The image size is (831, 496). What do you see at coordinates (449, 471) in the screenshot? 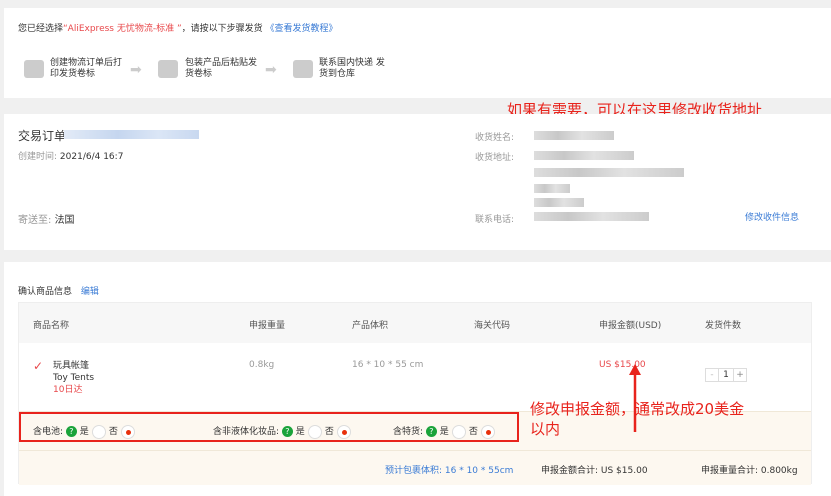
I see `total-volume: 预计包裹体积: 16 * 10 * 55cm` at bounding box center [449, 471].